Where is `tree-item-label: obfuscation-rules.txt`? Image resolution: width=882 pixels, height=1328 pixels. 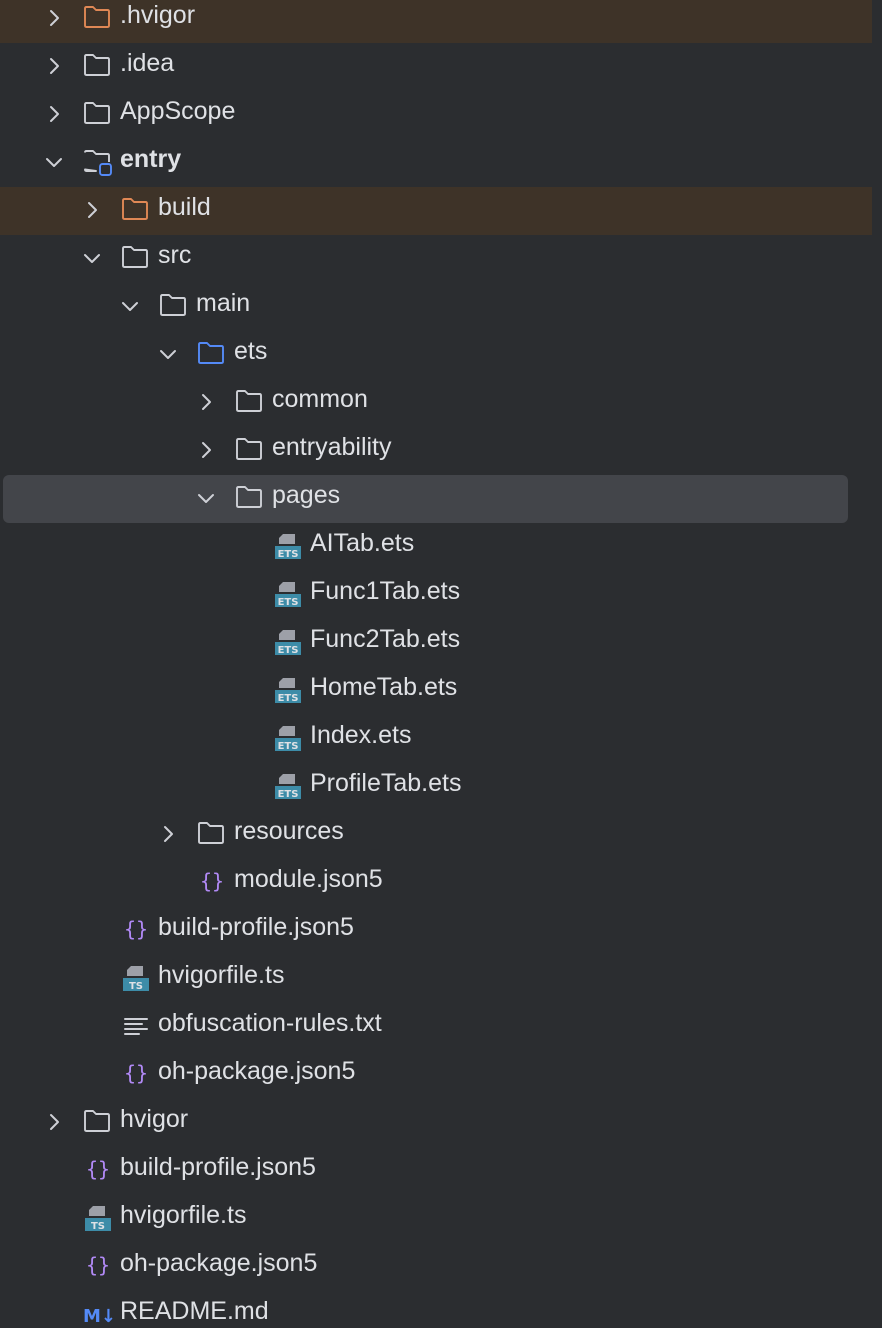
tree-item-label: obfuscation-rules.txt is located at coordinates (270, 1023).